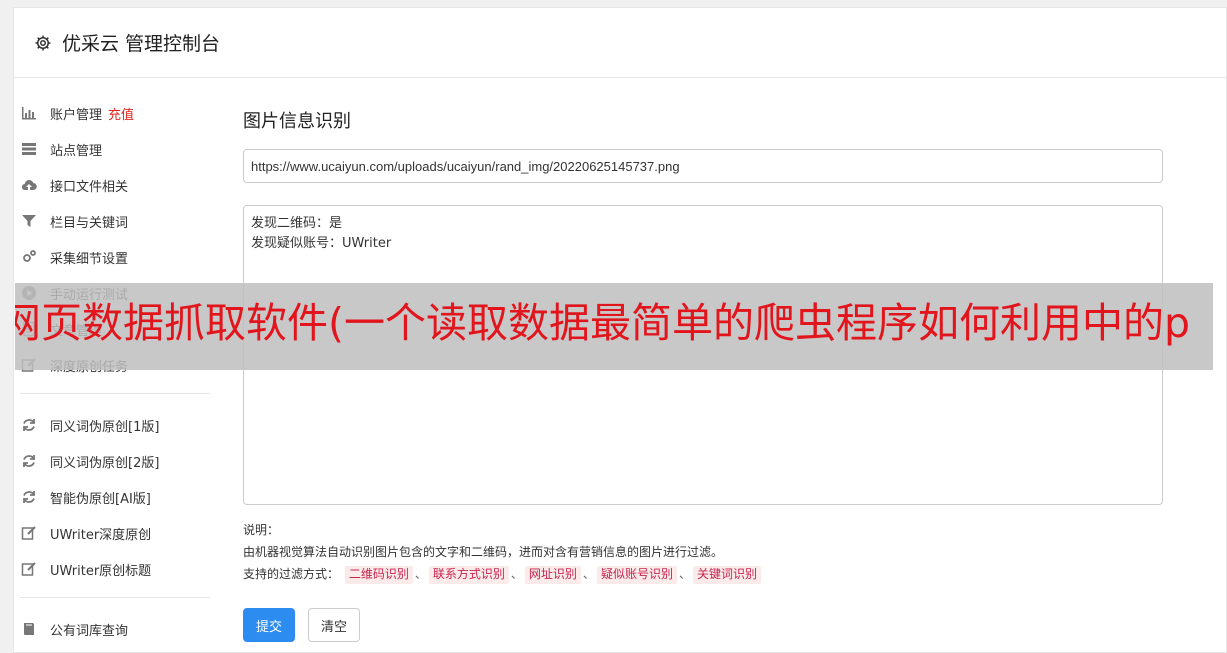 The width and height of the screenshot is (1227, 653). What do you see at coordinates (43, 42) in the screenshot?
I see `gear-icon` at bounding box center [43, 42].